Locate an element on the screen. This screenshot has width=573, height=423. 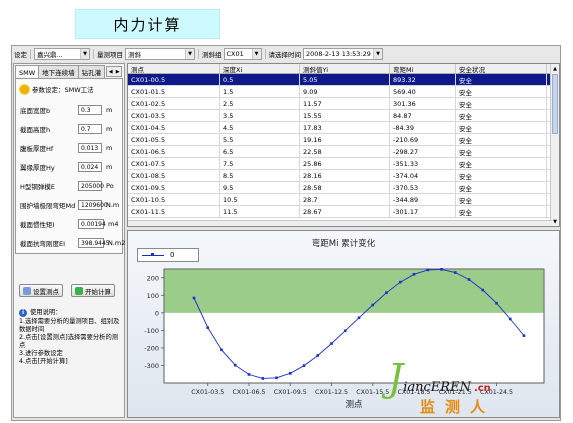
param-label: 围护墙极限弯矩Md is located at coordinates (48, 206).